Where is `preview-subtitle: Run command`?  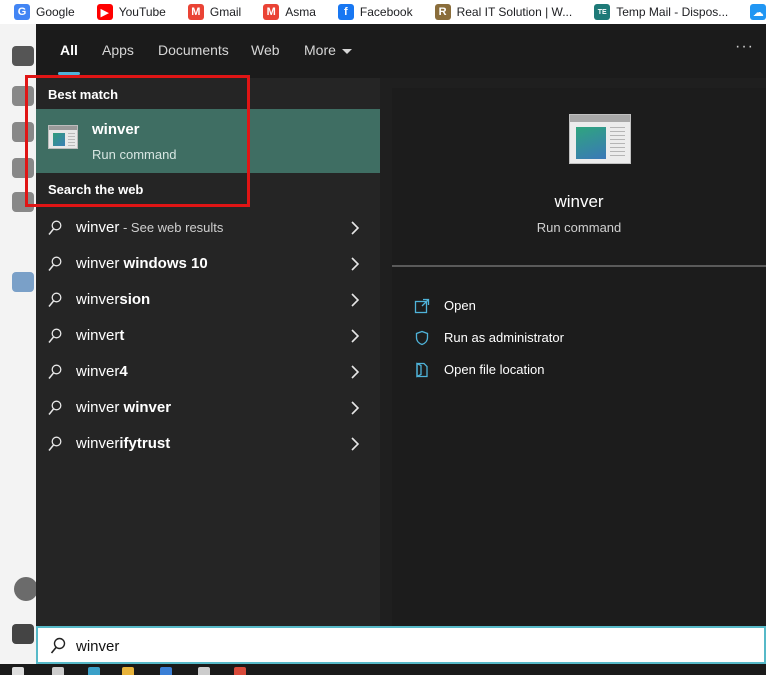 preview-subtitle: Run command is located at coordinates (579, 227).